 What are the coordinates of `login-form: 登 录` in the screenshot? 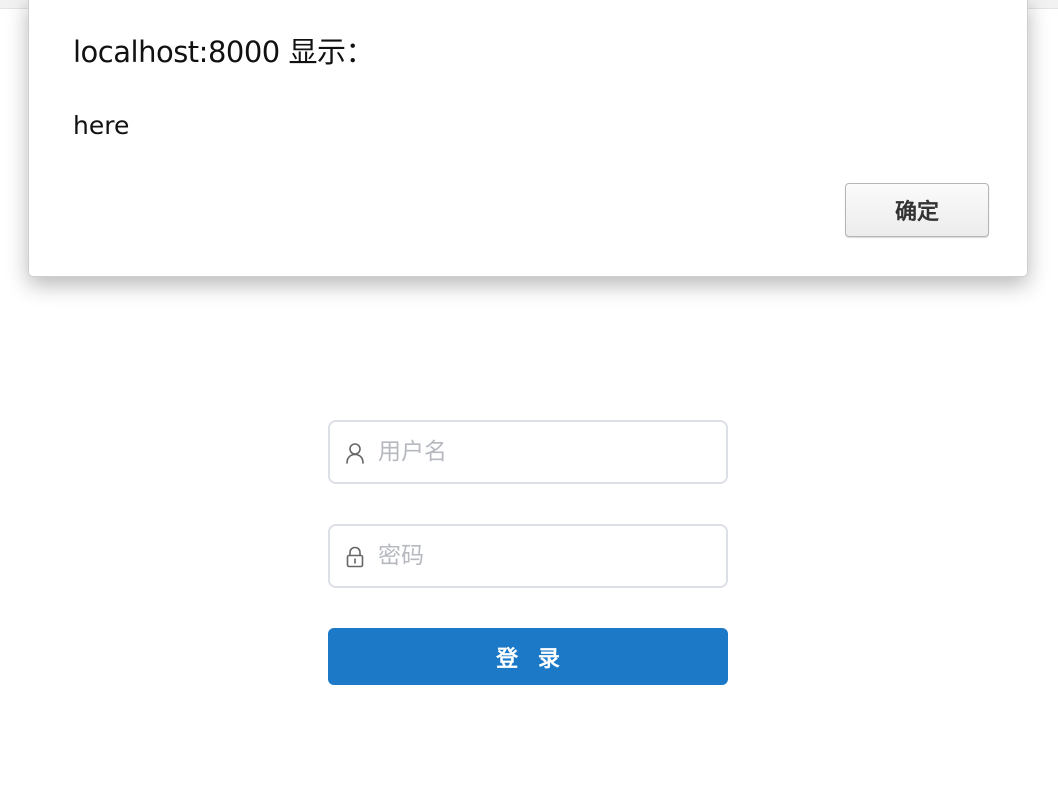 It's located at (528, 552).